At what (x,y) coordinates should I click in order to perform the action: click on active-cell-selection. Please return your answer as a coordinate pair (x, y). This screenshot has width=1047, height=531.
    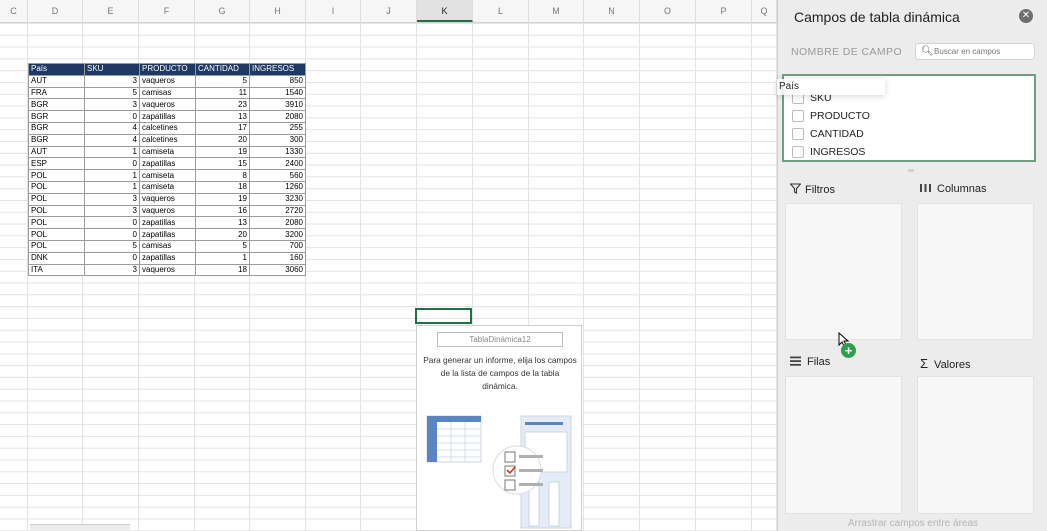
    Looking at the image, I should click on (443, 316).